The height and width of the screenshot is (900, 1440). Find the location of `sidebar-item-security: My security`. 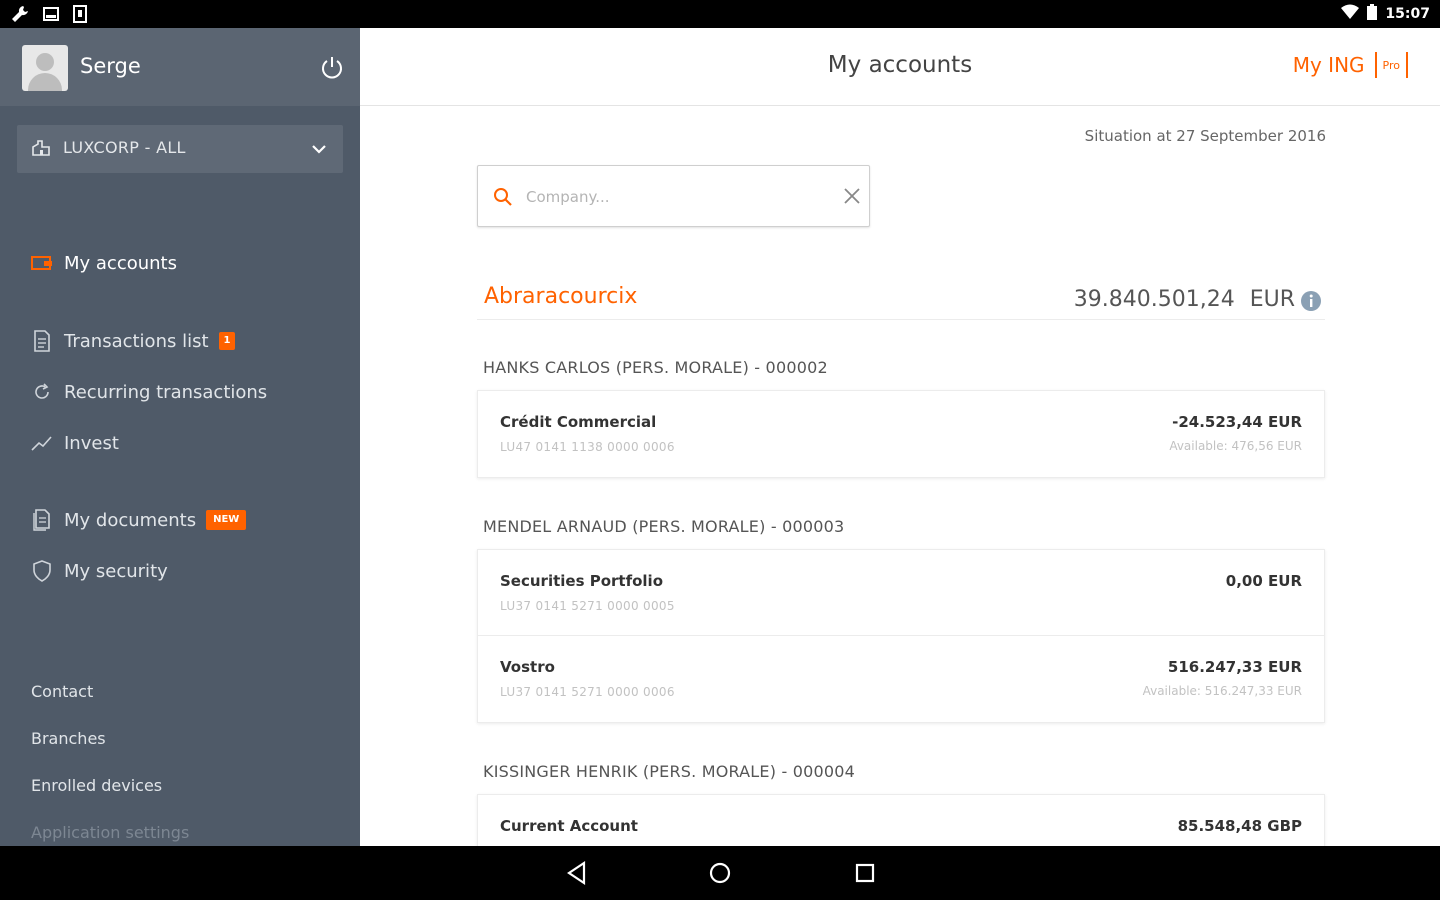

sidebar-item-security: My security is located at coordinates (99, 571).